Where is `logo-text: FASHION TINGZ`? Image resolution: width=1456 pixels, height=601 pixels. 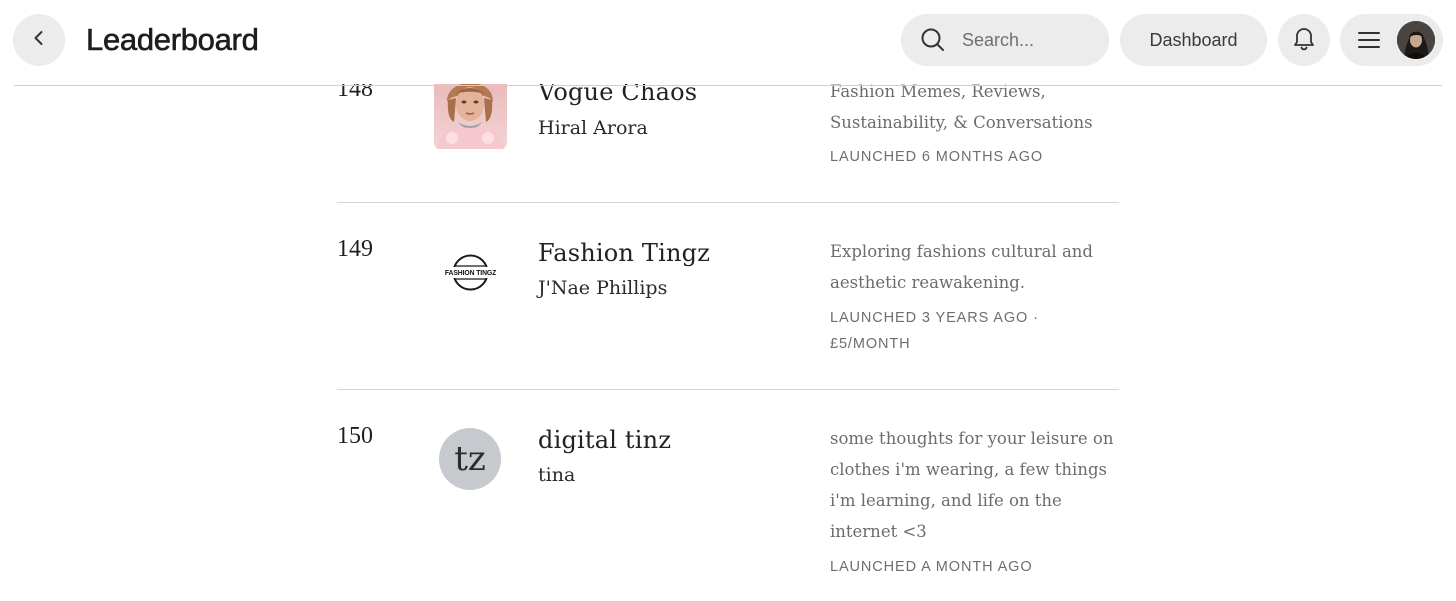 logo-text: FASHION TINGZ is located at coordinates (470, 272).